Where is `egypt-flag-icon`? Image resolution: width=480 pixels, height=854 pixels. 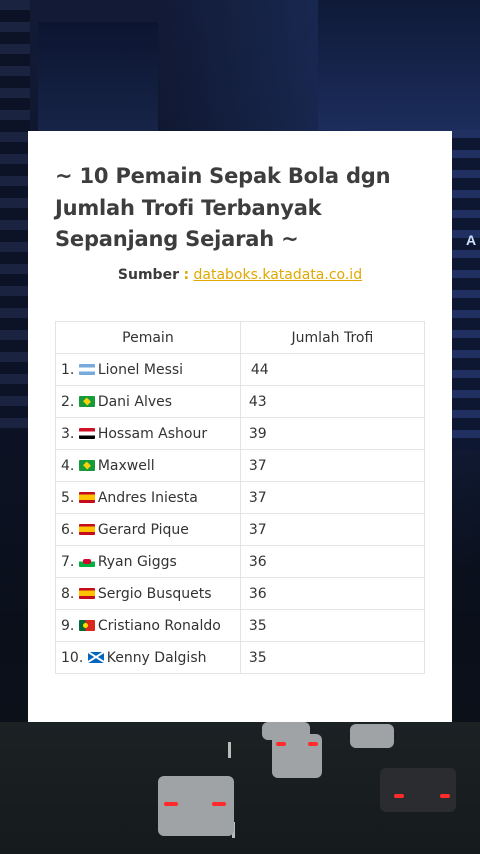 egypt-flag-icon is located at coordinates (86, 433).